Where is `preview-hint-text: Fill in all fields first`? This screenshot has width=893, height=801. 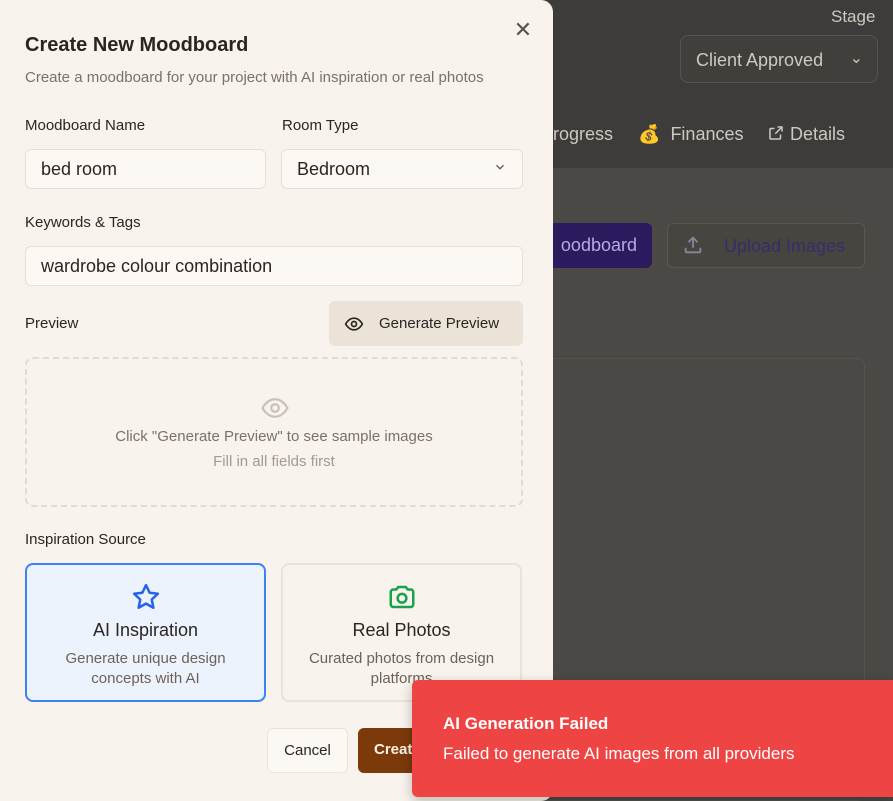
preview-hint-text: Fill in all fields first is located at coordinates (274, 461).